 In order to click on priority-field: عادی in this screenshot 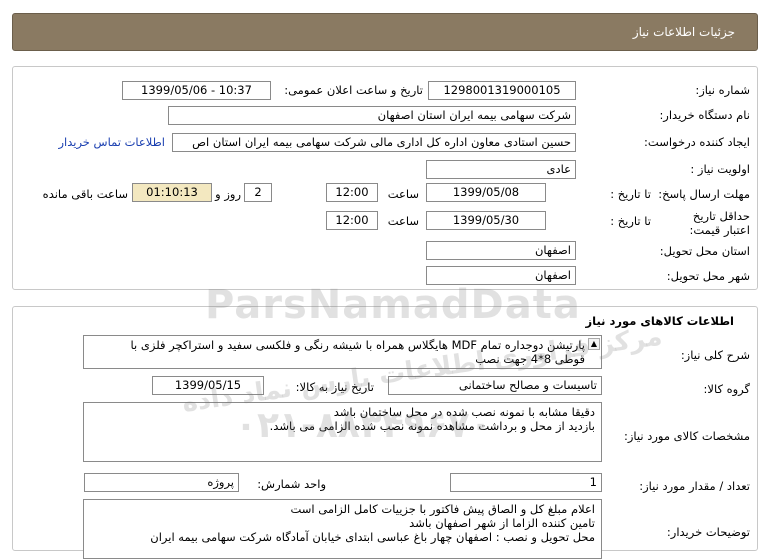, I will do `click(501, 169)`.